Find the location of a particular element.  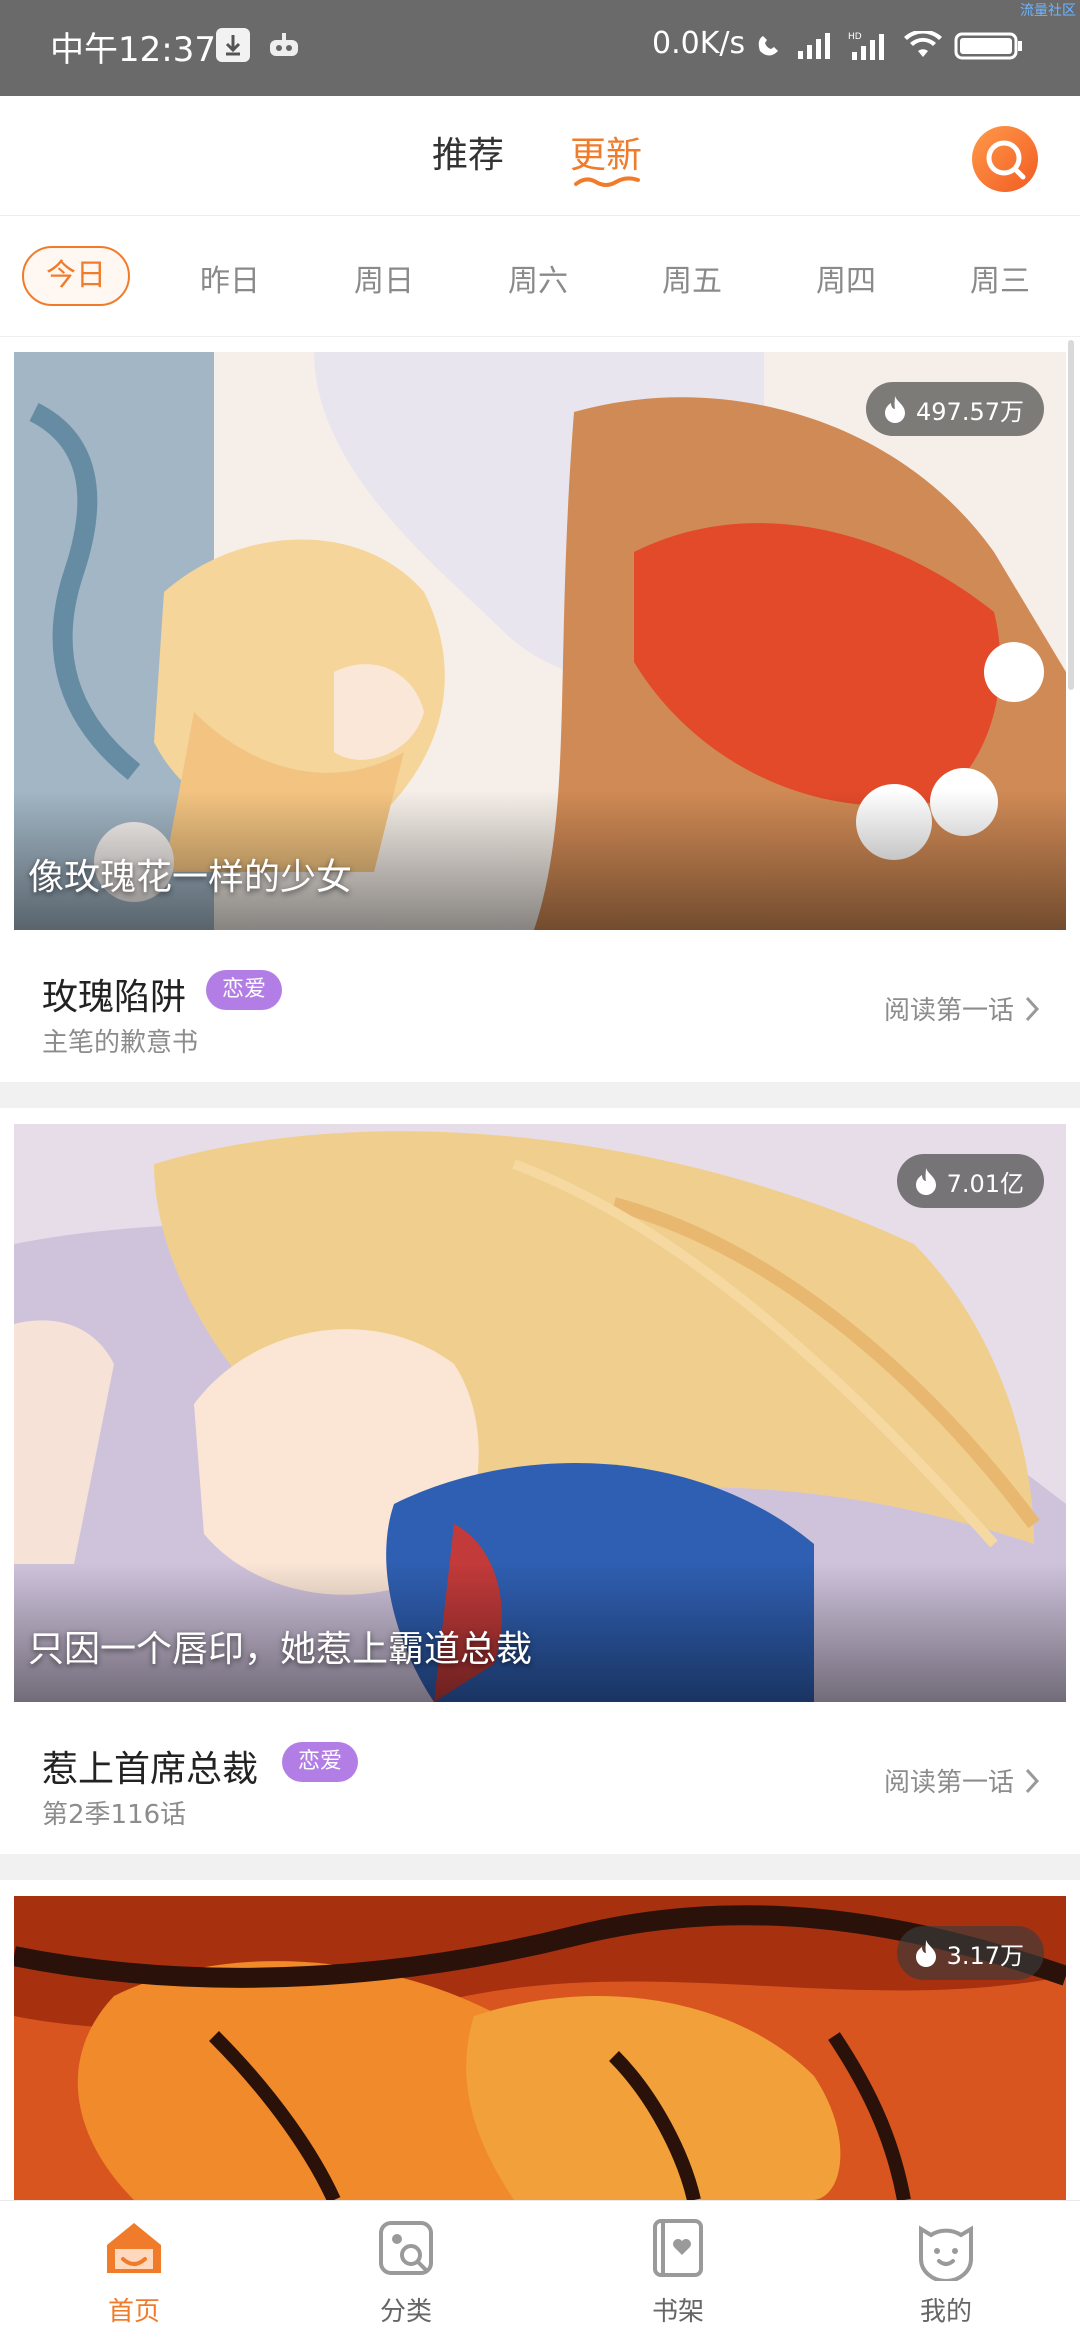

category-icon is located at coordinates (406, 2248).